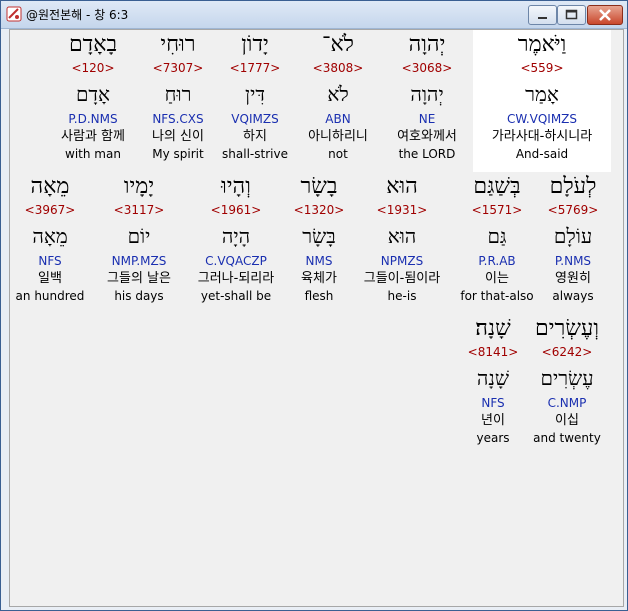 The width and height of the screenshot is (628, 611). Describe the element at coordinates (338, 68) in the screenshot. I see `strong-number: <3808>` at that location.